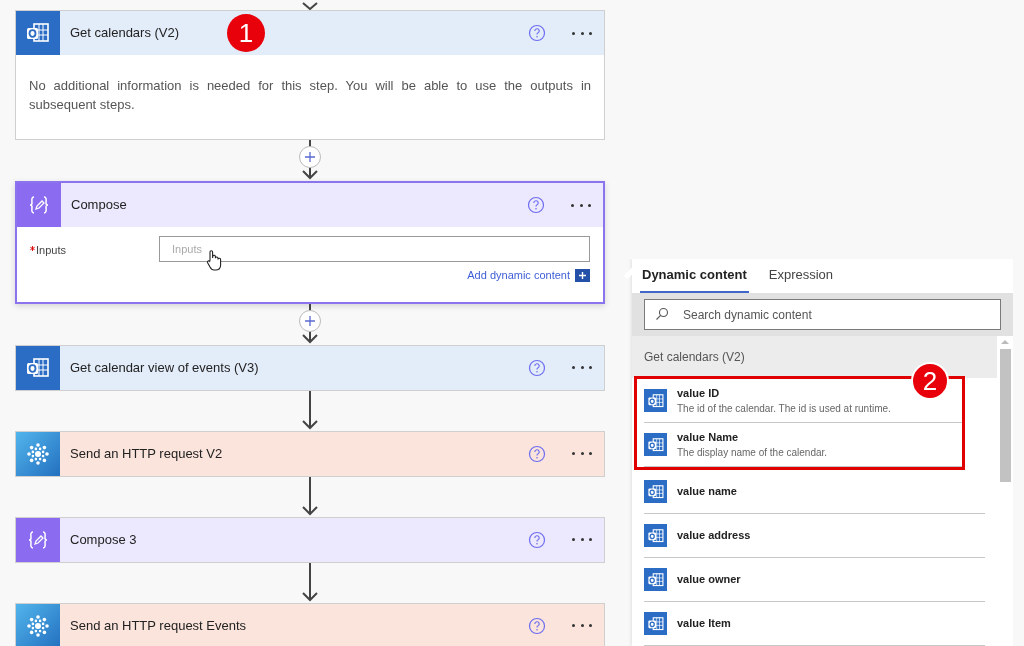 Image resolution: width=1024 pixels, height=646 pixels. I want to click on input-field: Inputs, so click(374, 249).